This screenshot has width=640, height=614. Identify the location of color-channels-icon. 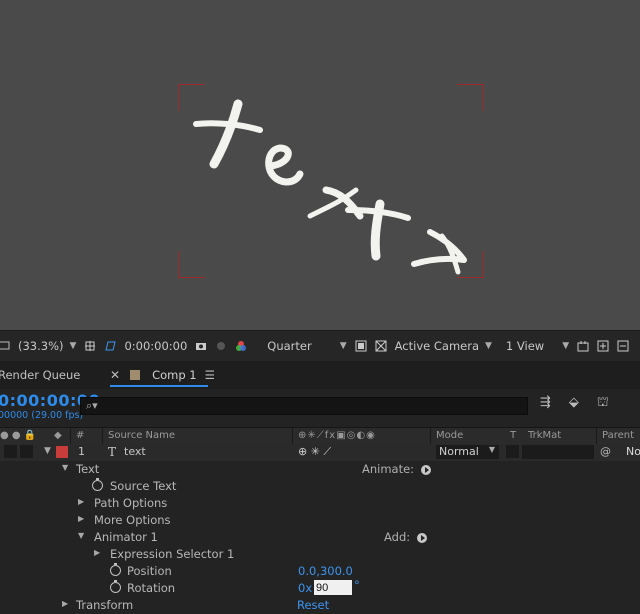
(241, 346).